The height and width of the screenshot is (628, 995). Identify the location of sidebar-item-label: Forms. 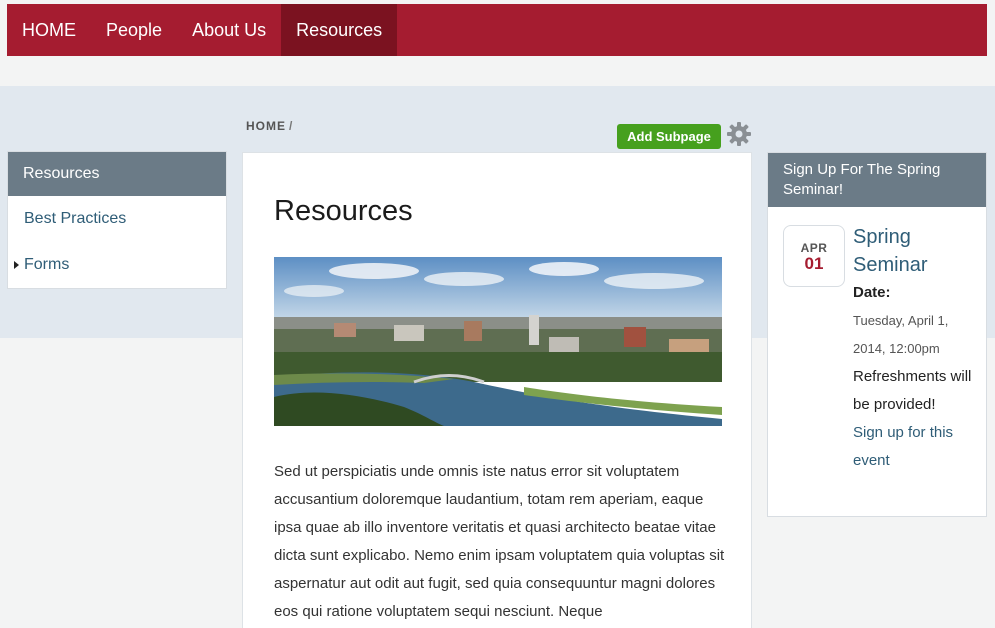
(47, 264).